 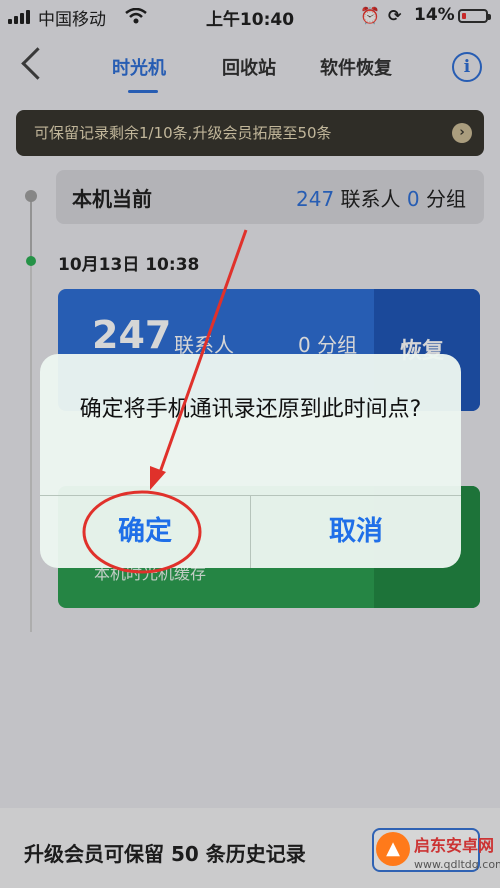 I want to click on annotation-arrowhead, so click(x=158, y=478).